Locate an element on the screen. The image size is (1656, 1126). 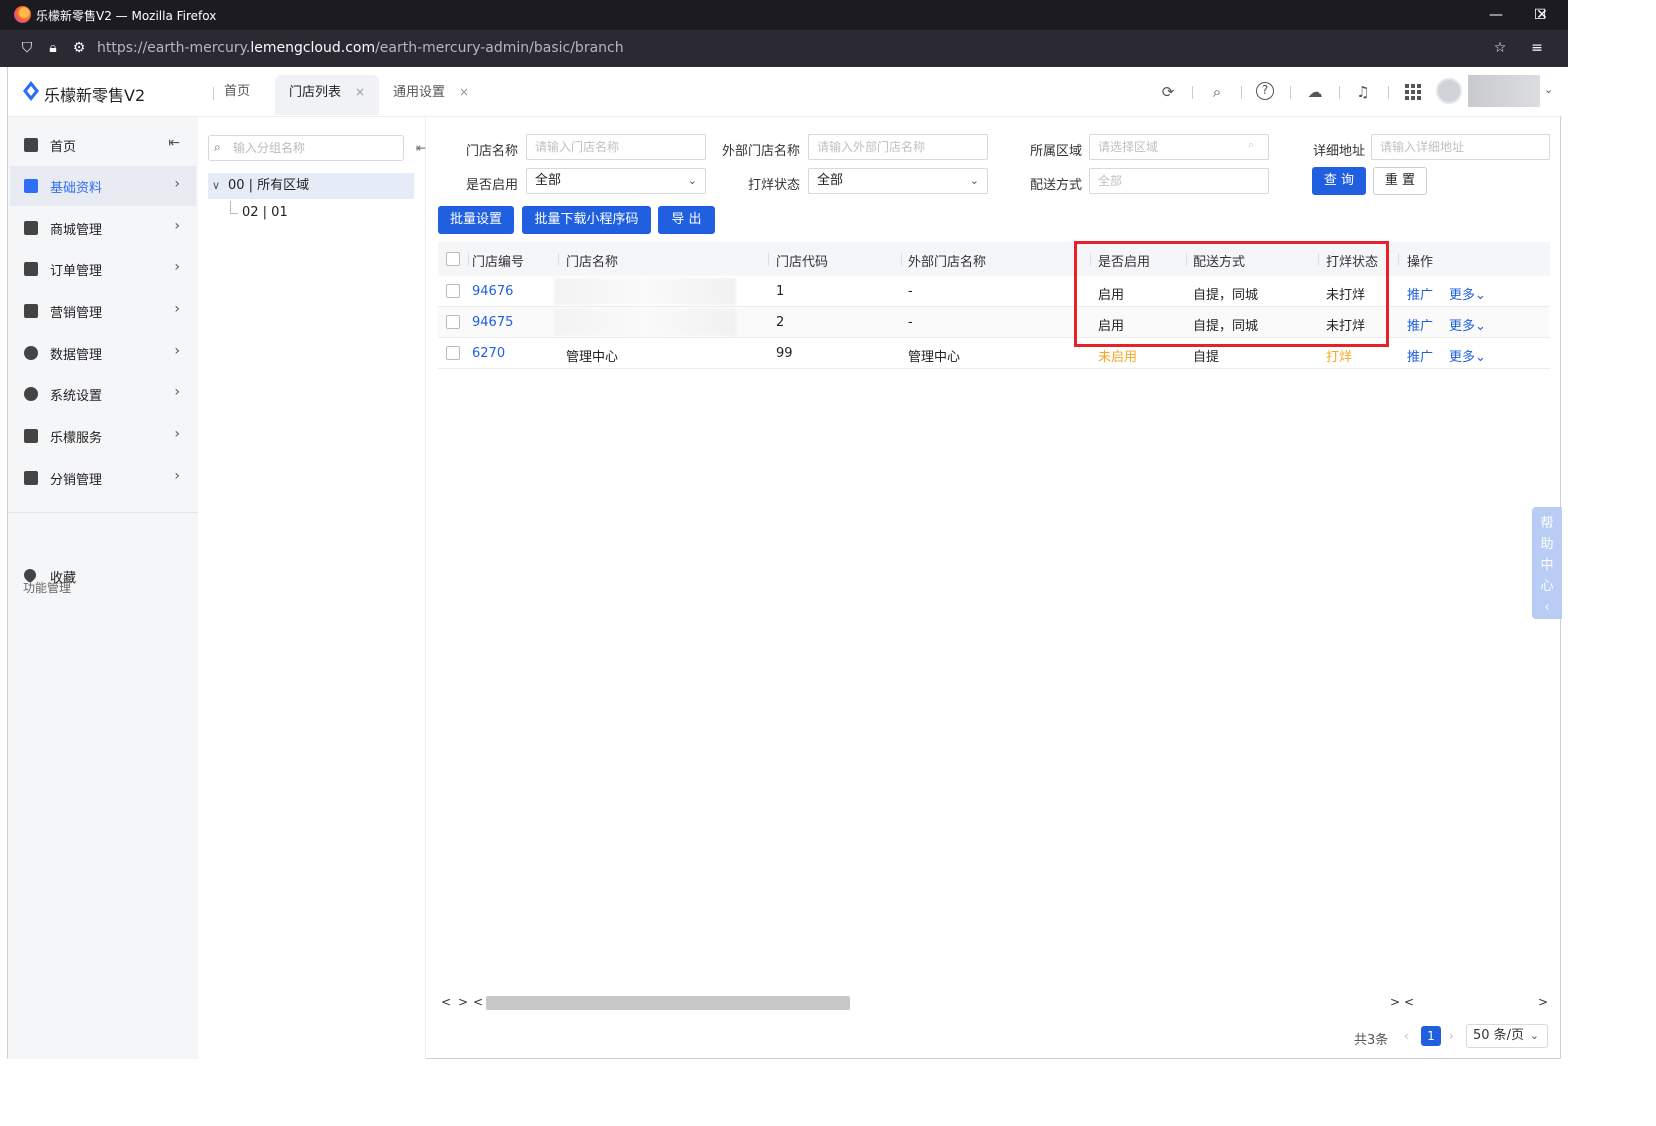
query-button: 查 询 is located at coordinates (1339, 181).